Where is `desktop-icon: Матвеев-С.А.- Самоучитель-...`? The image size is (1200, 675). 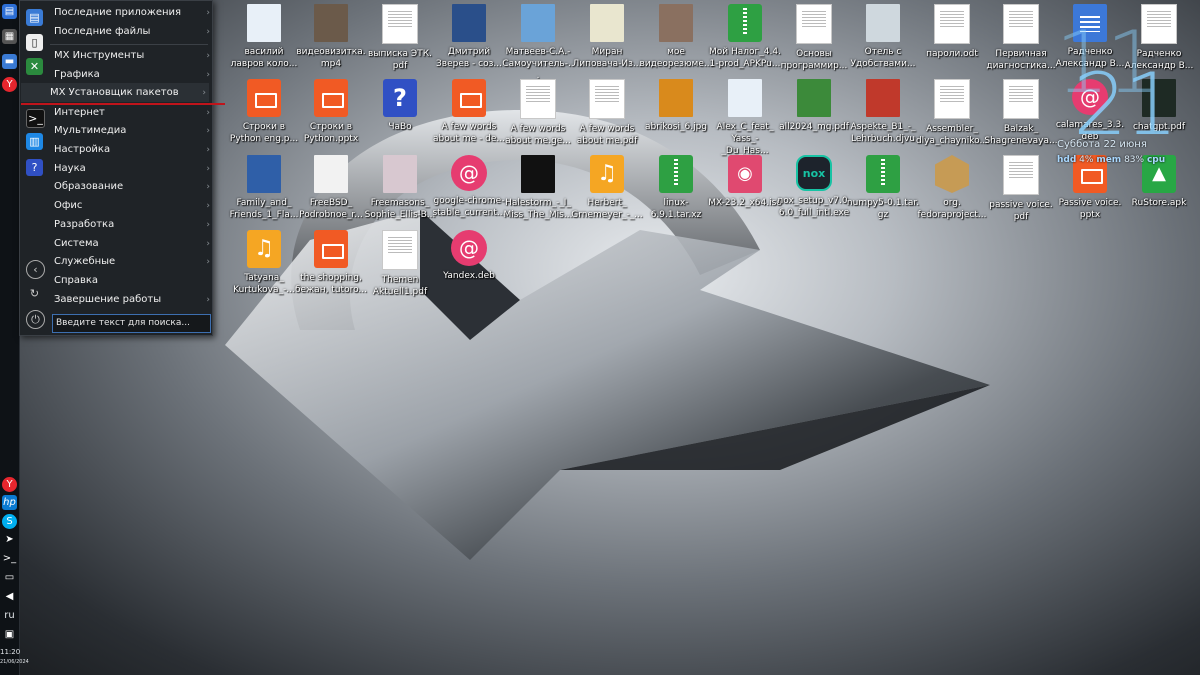
desktop-icon: Матвеев-С.А.- Самоучитель-... is located at coordinates (538, 43).